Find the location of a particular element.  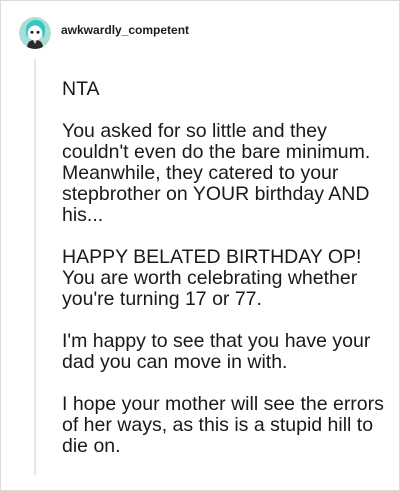

comment-paragraph: NTA is located at coordinates (81, 89).